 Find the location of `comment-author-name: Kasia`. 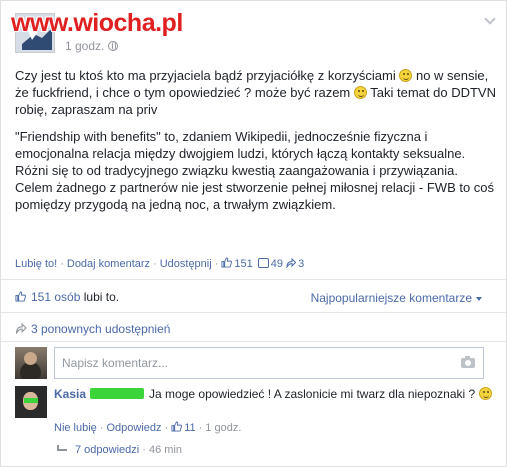

comment-author-name: Kasia is located at coordinates (70, 394).